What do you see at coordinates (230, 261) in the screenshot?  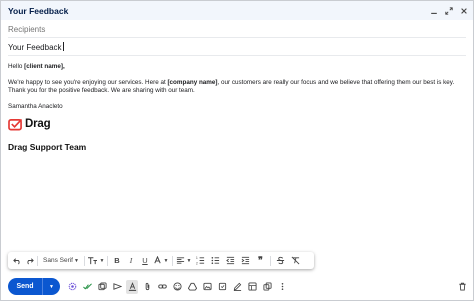 I see `indent-less-icon` at bounding box center [230, 261].